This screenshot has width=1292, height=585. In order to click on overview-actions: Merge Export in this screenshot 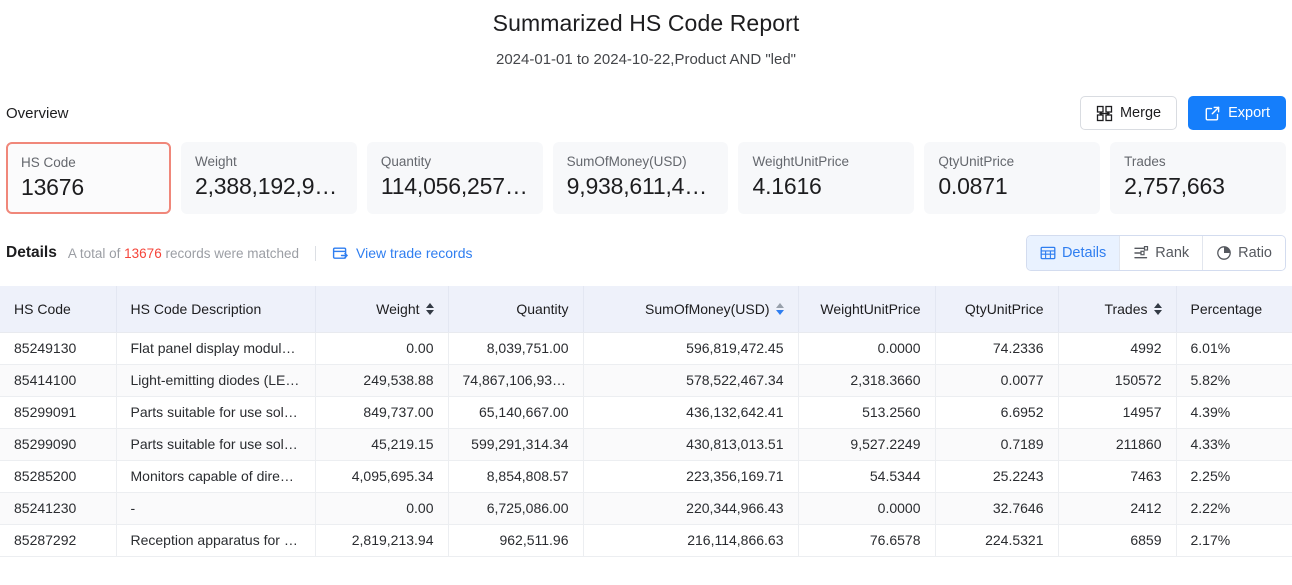, I will do `click(1182, 113)`.